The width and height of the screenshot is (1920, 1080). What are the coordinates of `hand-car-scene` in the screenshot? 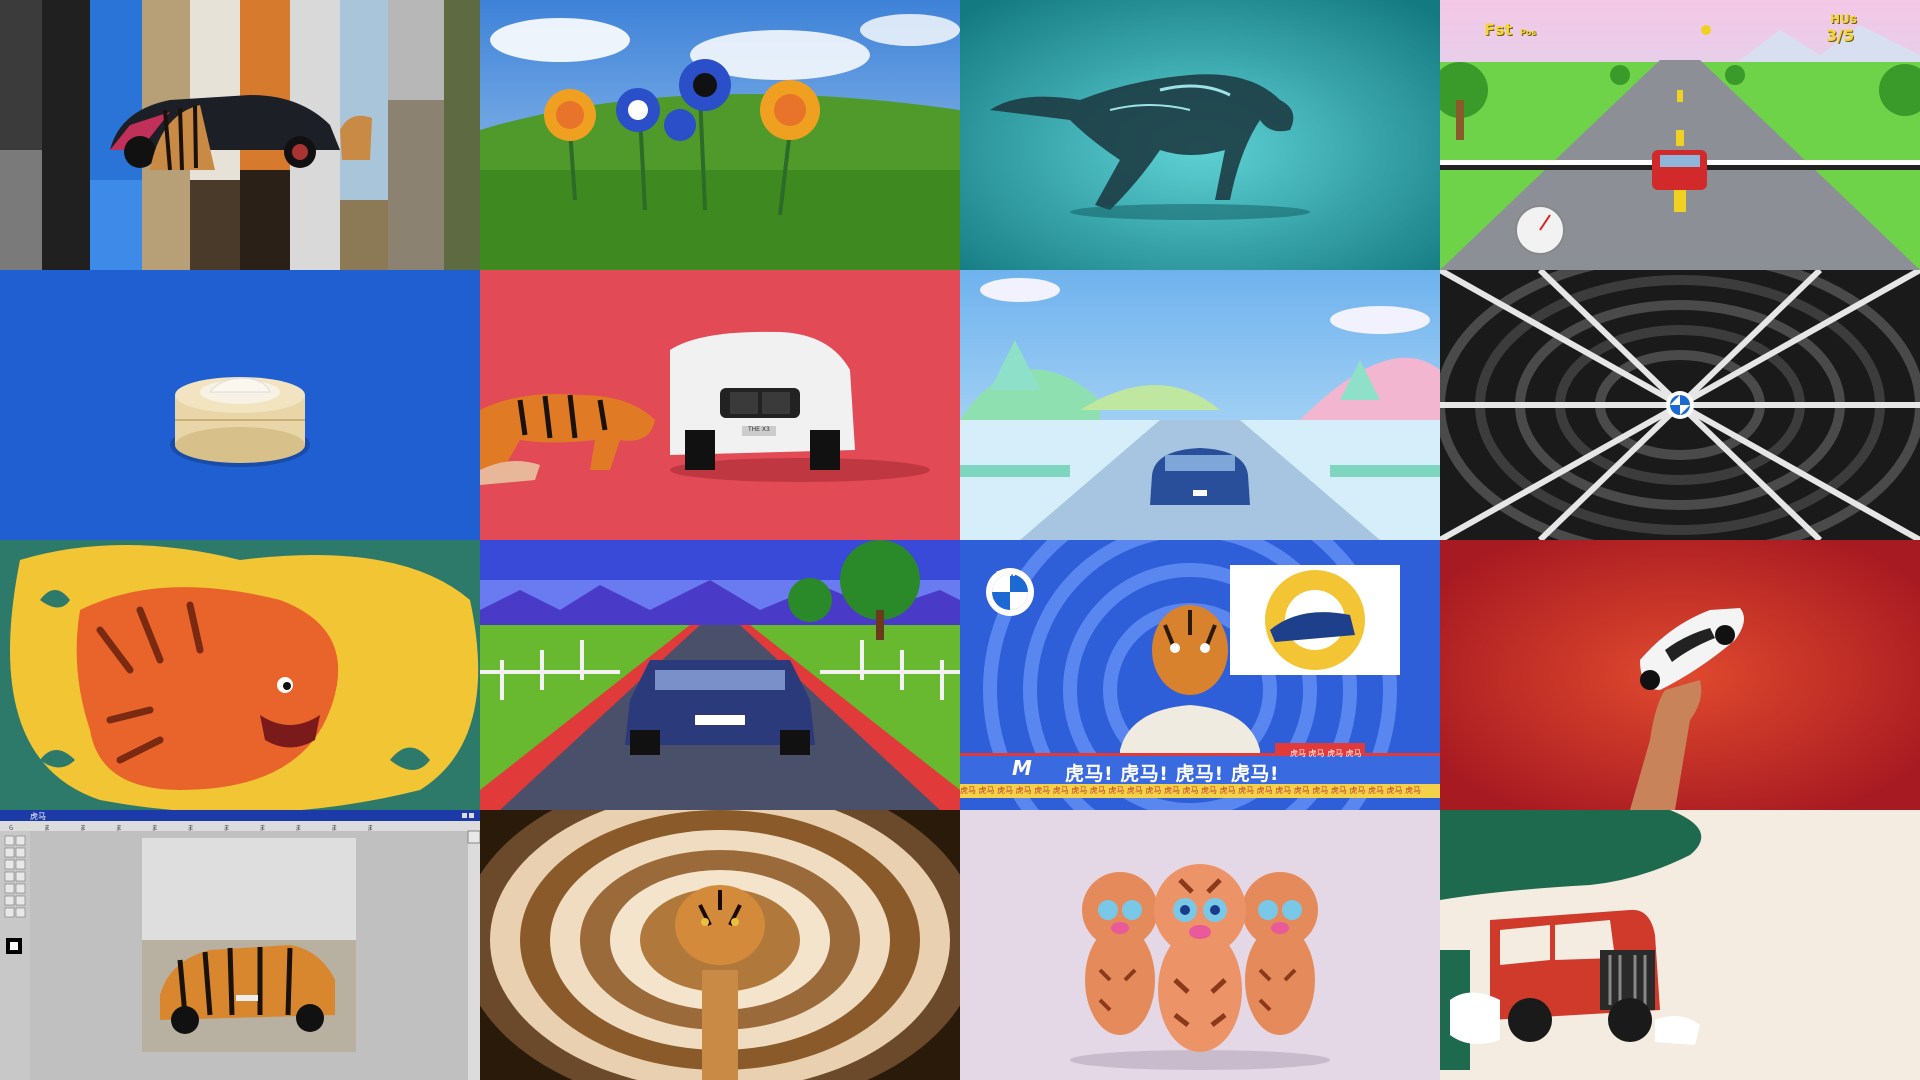 It's located at (1680, 675).